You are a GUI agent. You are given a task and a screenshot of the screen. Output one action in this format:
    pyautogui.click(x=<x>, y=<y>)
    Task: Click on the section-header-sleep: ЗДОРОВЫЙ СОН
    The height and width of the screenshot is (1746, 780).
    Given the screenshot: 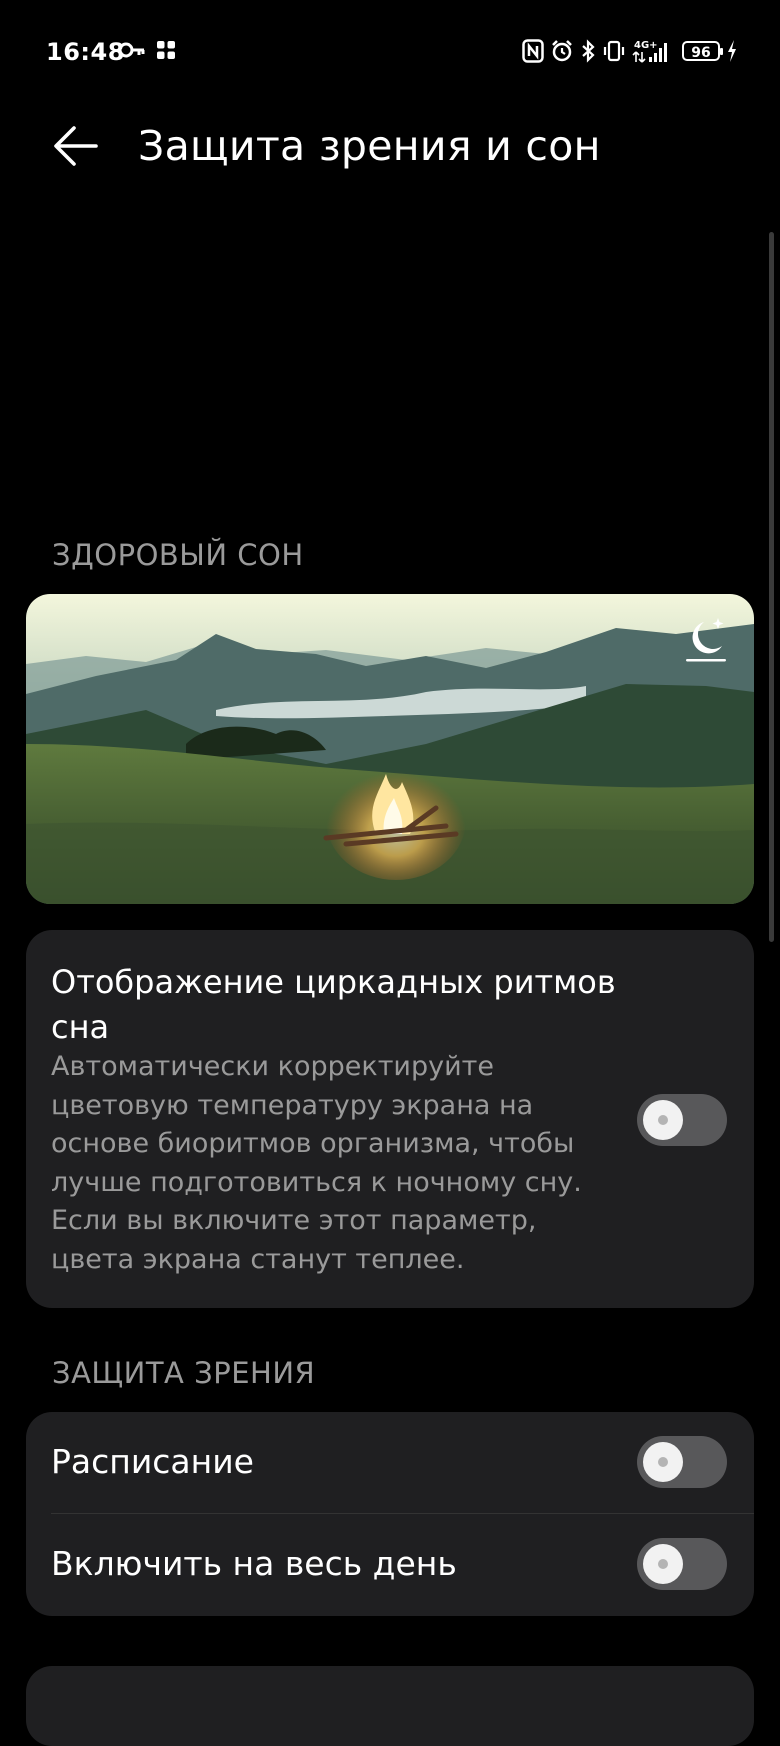 What is the action you would take?
    pyautogui.click(x=178, y=555)
    